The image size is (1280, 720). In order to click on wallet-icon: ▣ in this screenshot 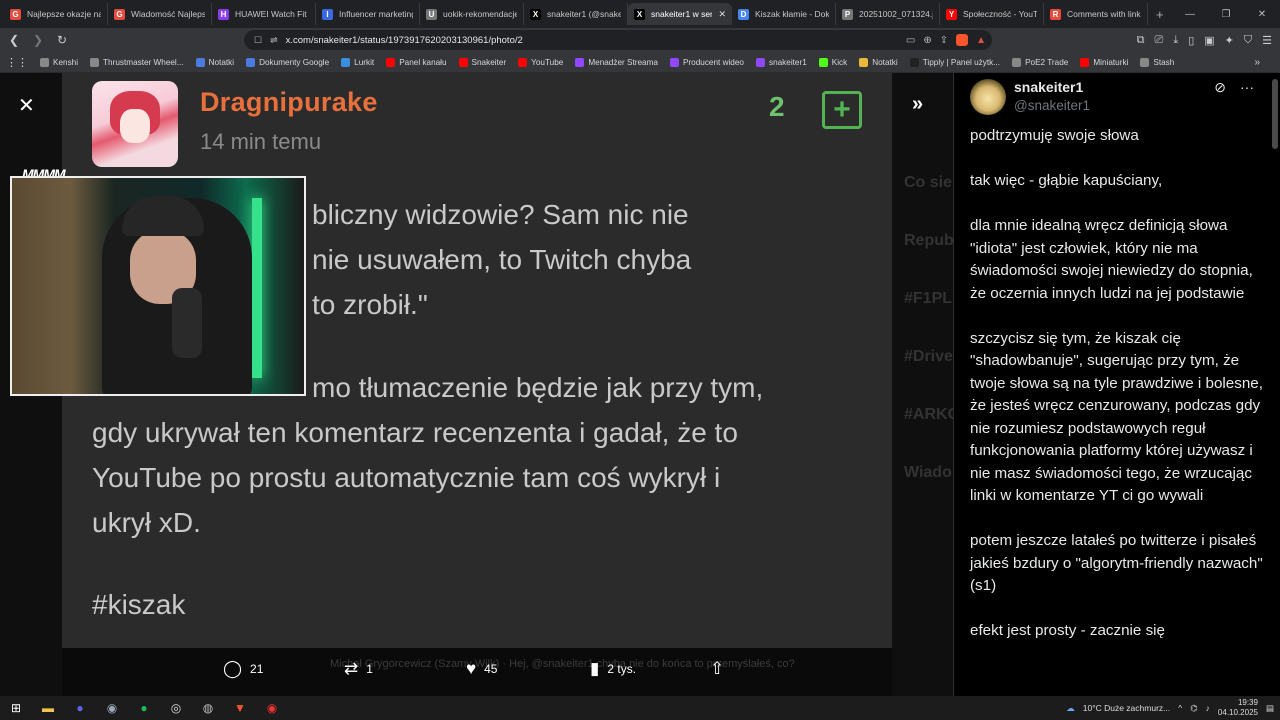, I will do `click(1209, 40)`.